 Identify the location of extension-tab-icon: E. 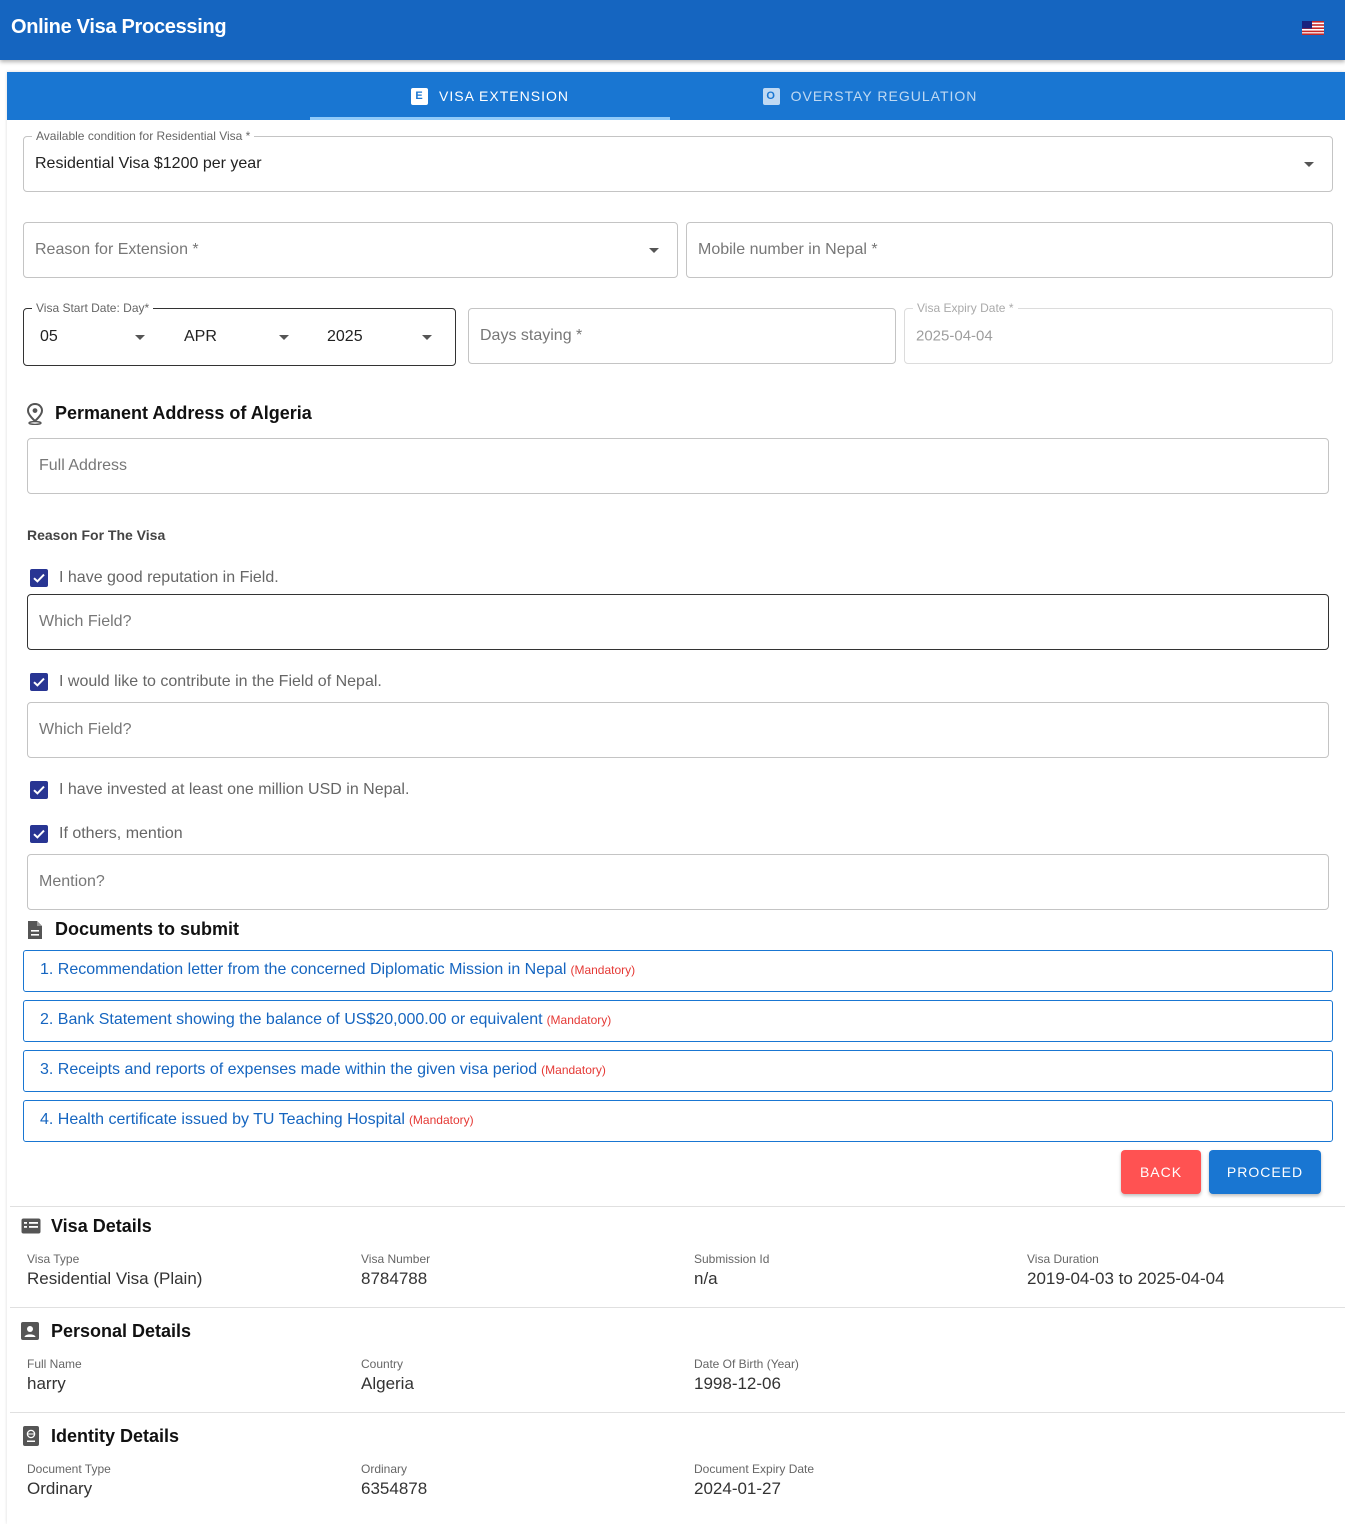
(420, 96).